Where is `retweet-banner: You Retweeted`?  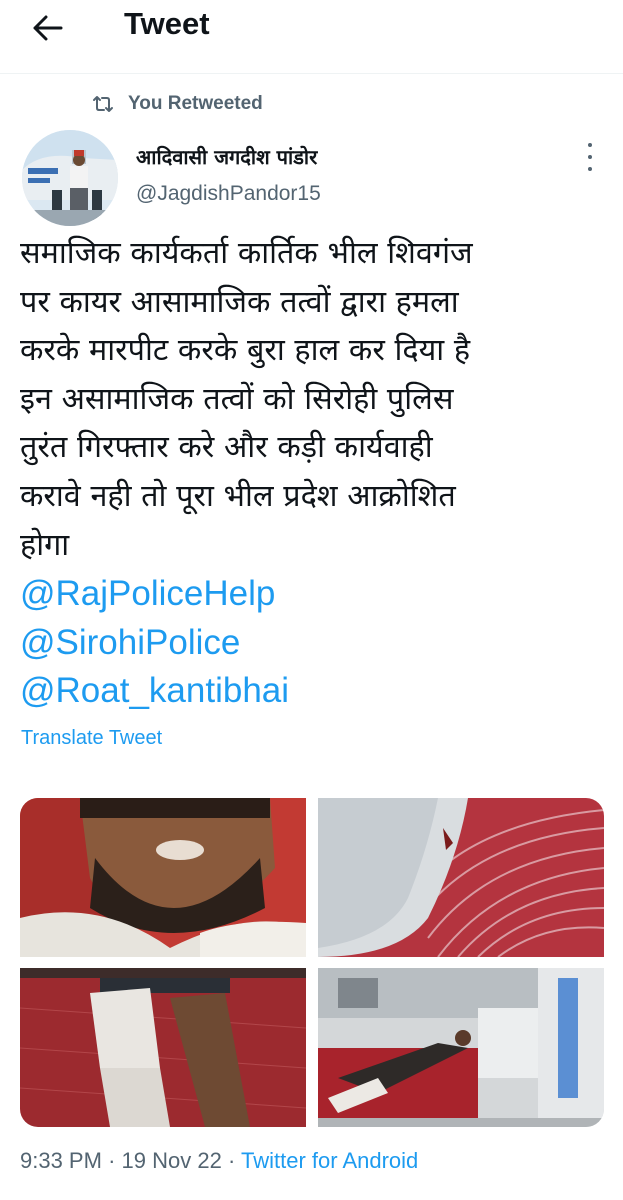 retweet-banner: You Retweeted is located at coordinates (177, 104).